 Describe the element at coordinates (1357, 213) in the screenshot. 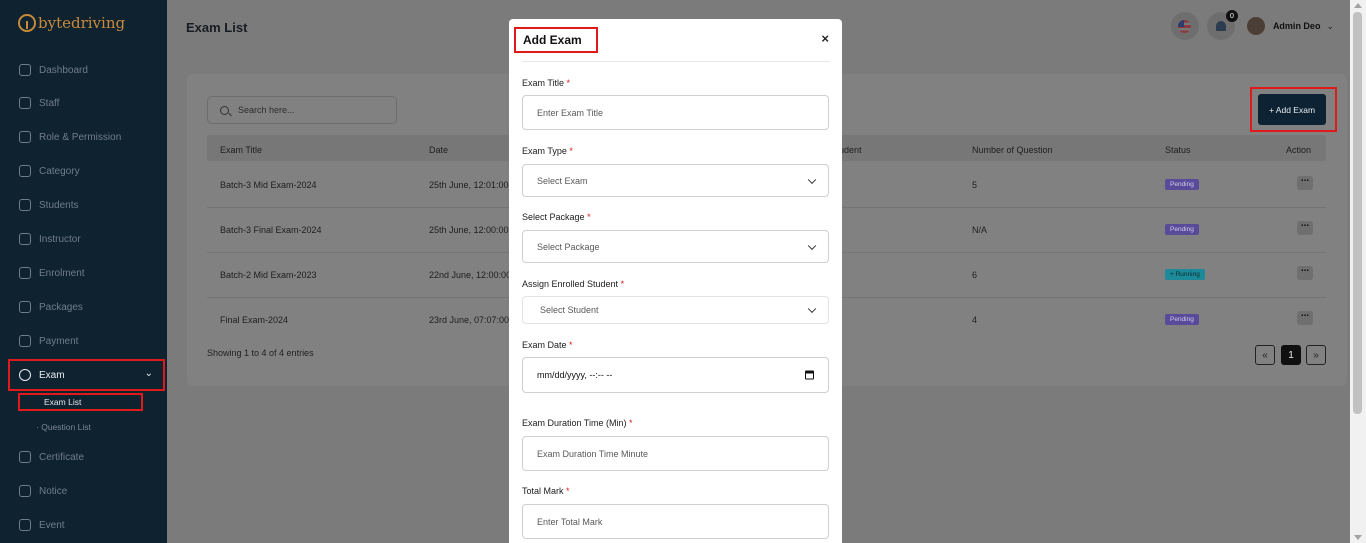

I see `scrollbar-thumb` at that location.